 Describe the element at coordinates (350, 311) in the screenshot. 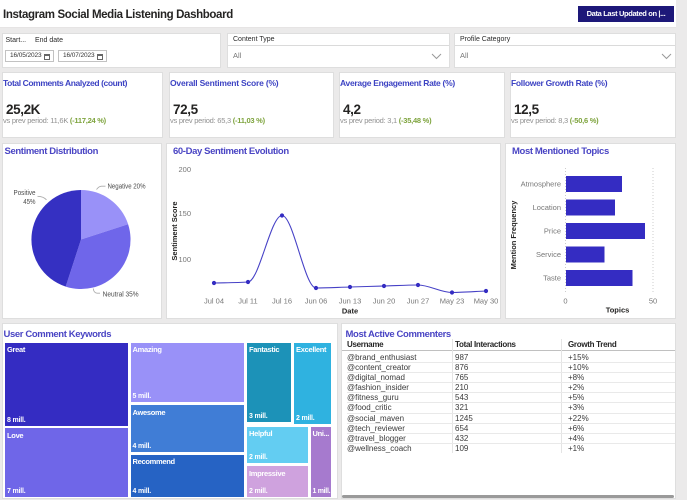

I see `svg-text: Date` at that location.